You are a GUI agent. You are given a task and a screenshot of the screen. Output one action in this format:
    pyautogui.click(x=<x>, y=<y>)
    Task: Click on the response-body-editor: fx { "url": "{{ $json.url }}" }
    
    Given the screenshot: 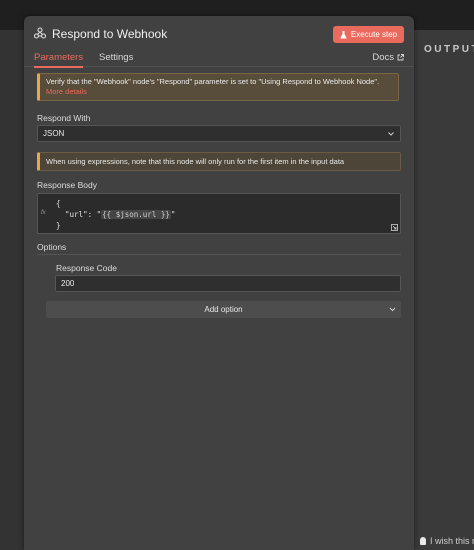 What is the action you would take?
    pyautogui.click(x=219, y=213)
    